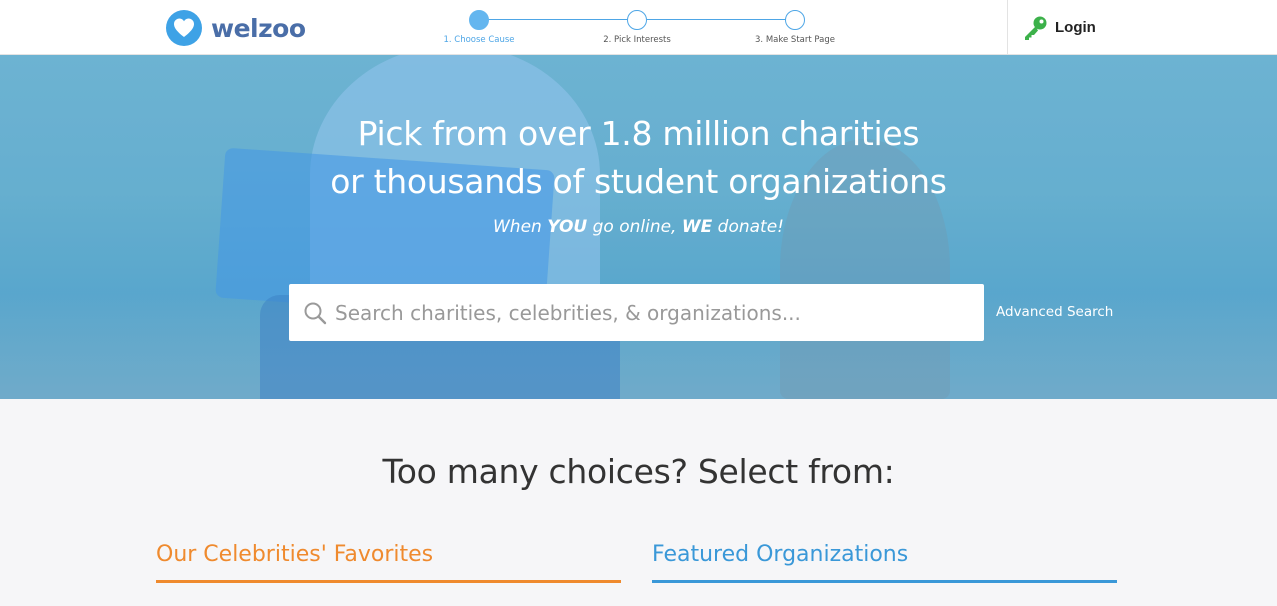 The image size is (1277, 606). I want to click on search-icon, so click(315, 313).